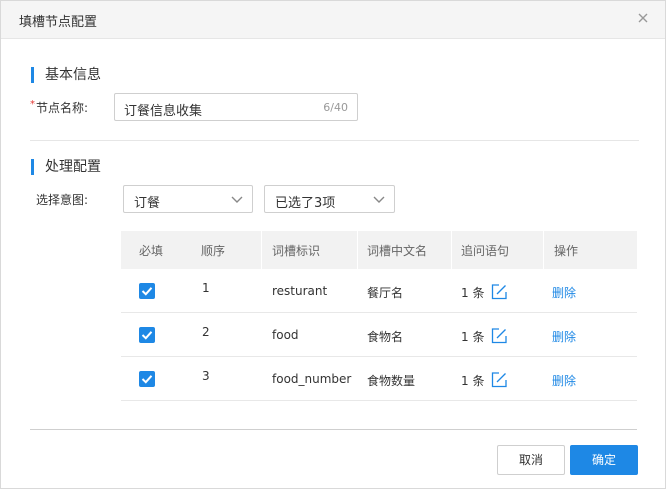 The image size is (666, 489). What do you see at coordinates (147, 203) in the screenshot?
I see `intent-select-value: 订餐` at bounding box center [147, 203].